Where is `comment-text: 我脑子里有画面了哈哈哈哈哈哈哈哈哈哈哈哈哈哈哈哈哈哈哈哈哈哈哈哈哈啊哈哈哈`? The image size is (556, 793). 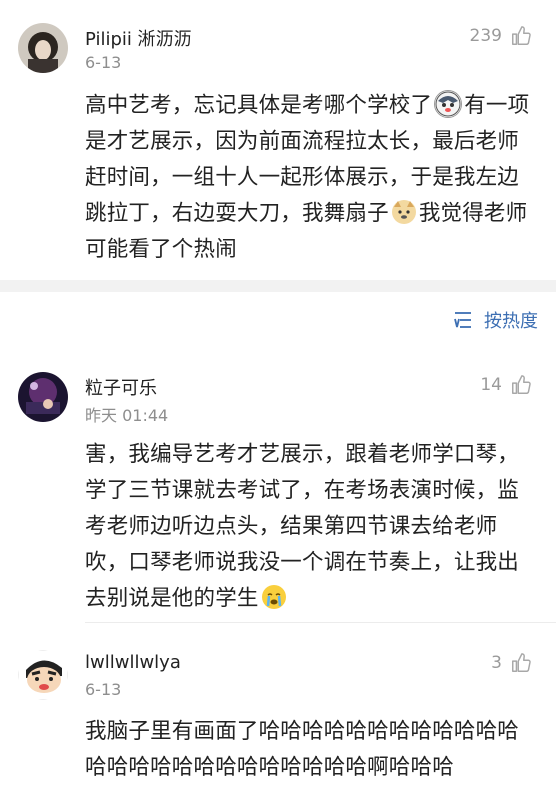
comment-text: 我脑子里有画面了哈哈哈哈哈哈哈哈哈哈哈哈哈哈哈哈哈哈哈哈哈哈哈哈哈啊哈哈哈 is located at coordinates (310, 750).